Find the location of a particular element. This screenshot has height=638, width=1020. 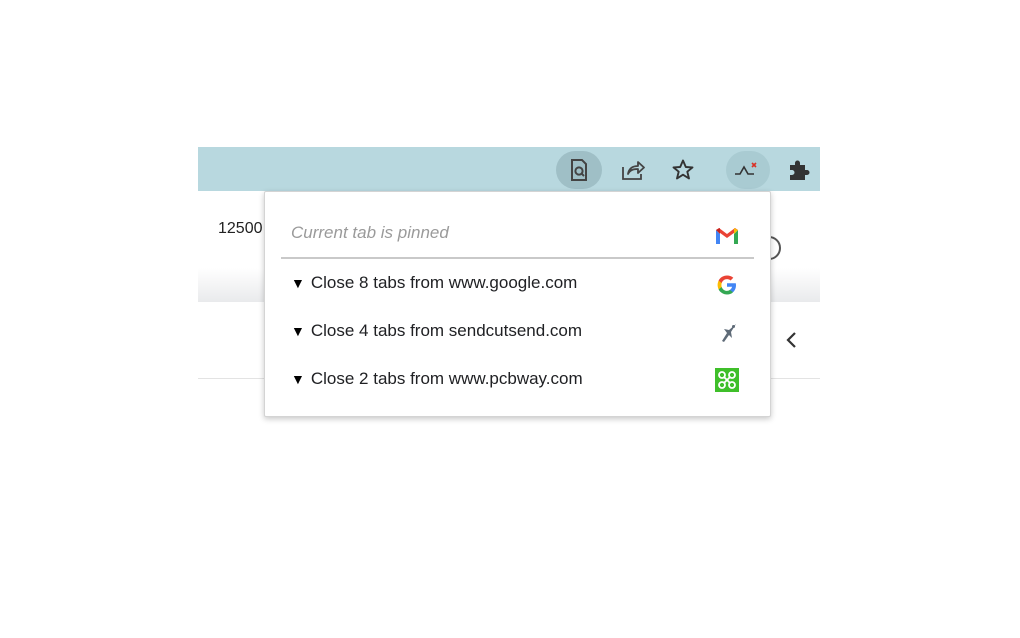

browser-toolbar is located at coordinates (509, 169).